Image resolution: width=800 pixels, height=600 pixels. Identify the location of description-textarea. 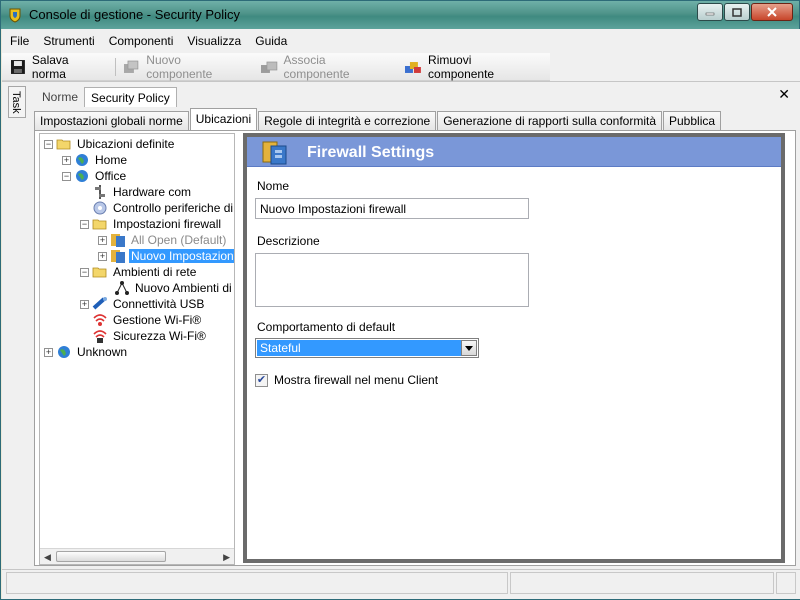
(392, 280).